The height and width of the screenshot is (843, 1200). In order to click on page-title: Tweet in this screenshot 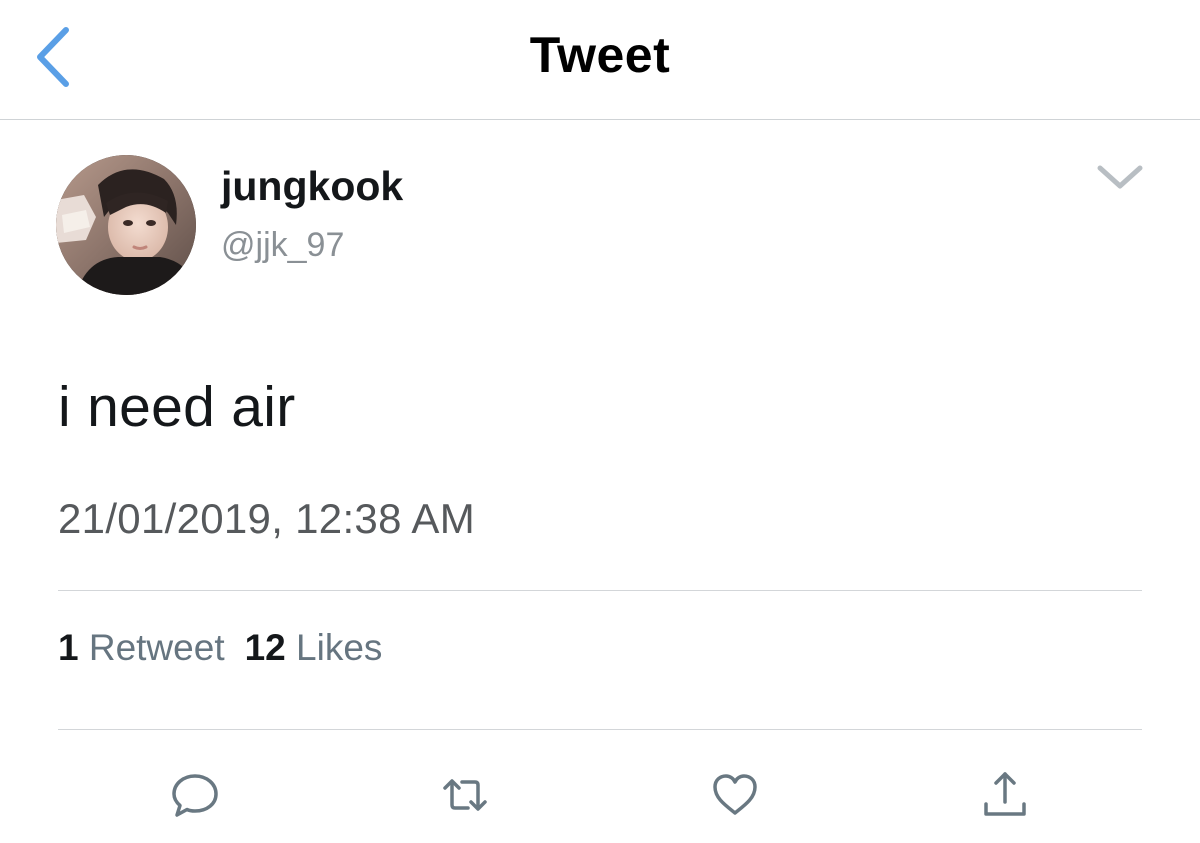, I will do `click(600, 55)`.